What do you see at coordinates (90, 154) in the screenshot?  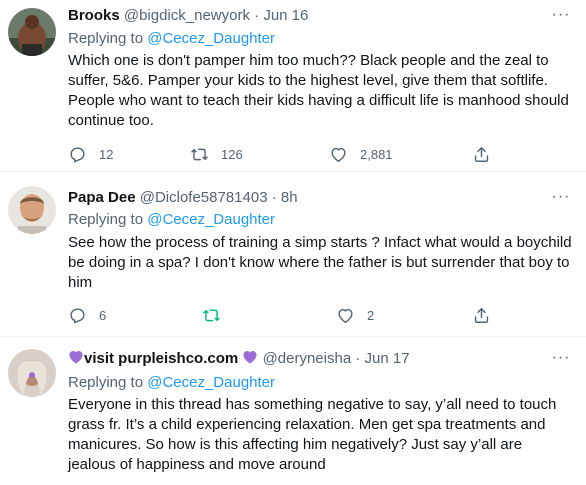 I see `reply-button: 12` at bounding box center [90, 154].